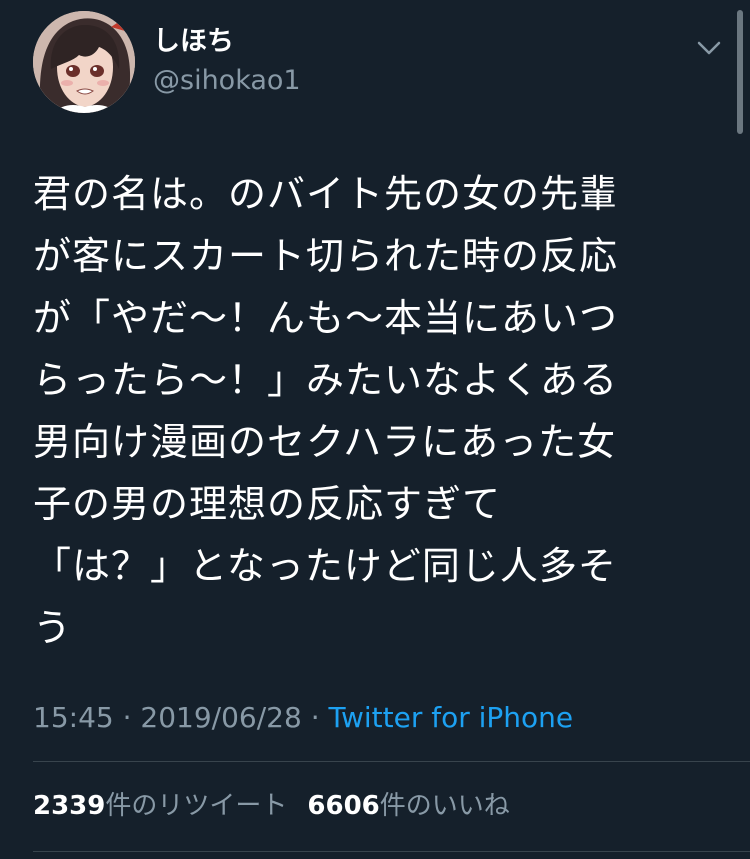 Image resolution: width=750 pixels, height=859 pixels. Describe the element at coordinates (325, 566) in the screenshot. I see `tweet-text-line: 「は？」となったけど同じ人多そ` at that location.